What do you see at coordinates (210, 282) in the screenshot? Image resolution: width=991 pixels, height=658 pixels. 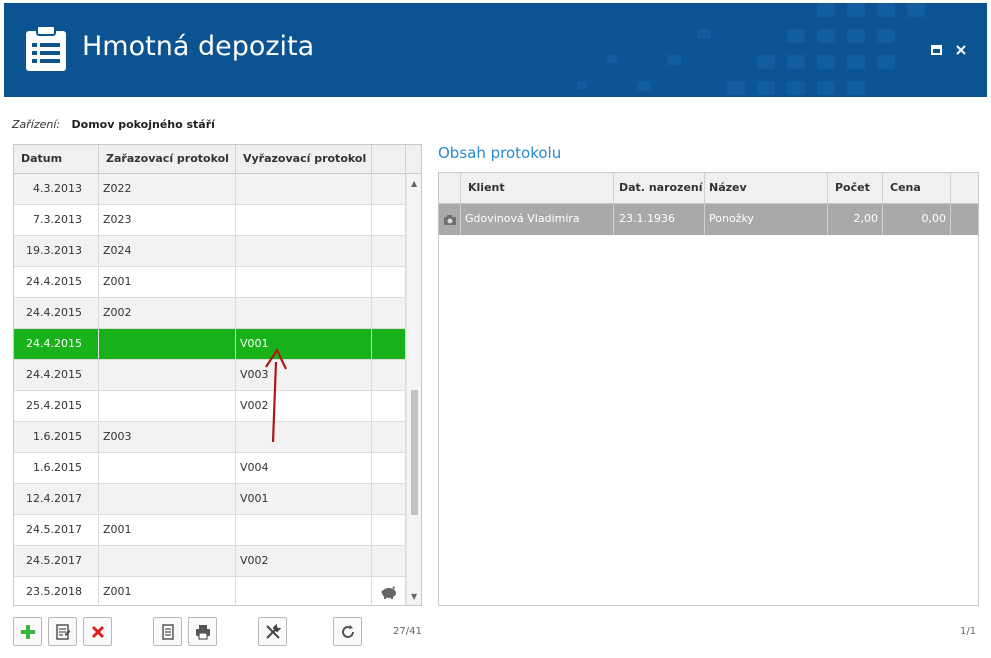 I see `table-row: 24.4.2015 Z001` at bounding box center [210, 282].